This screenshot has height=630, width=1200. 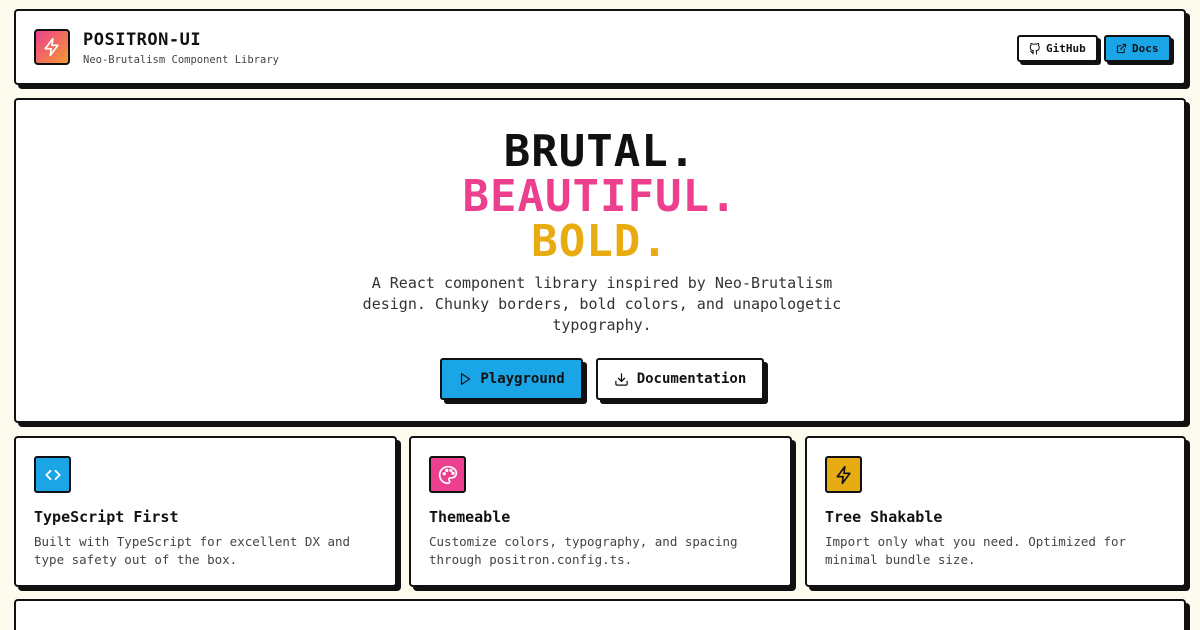 I want to click on hero-headline-bold: BOLD., so click(x=600, y=241).